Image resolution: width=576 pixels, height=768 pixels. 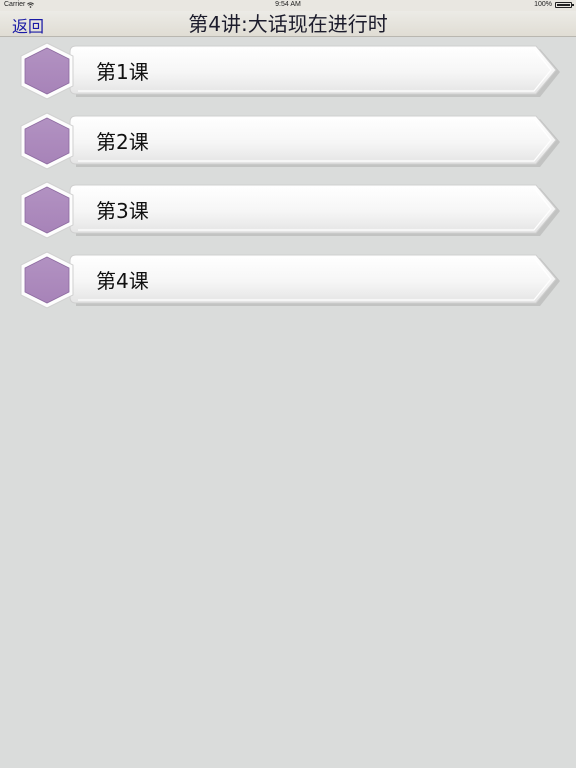 I want to click on status-time: 9:54 AM, so click(x=288, y=4).